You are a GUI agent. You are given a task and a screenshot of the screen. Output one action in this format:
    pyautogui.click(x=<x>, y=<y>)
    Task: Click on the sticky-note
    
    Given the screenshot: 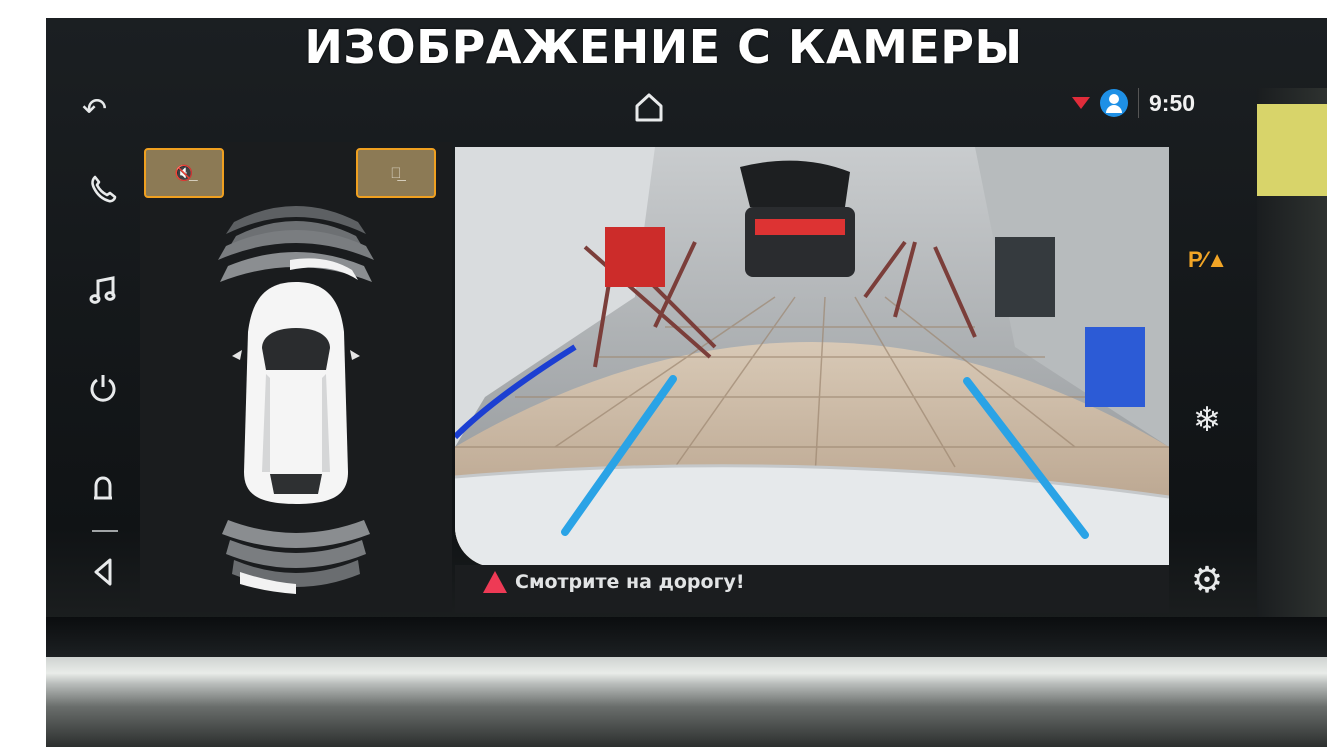 What is the action you would take?
    pyautogui.click(x=1292, y=150)
    